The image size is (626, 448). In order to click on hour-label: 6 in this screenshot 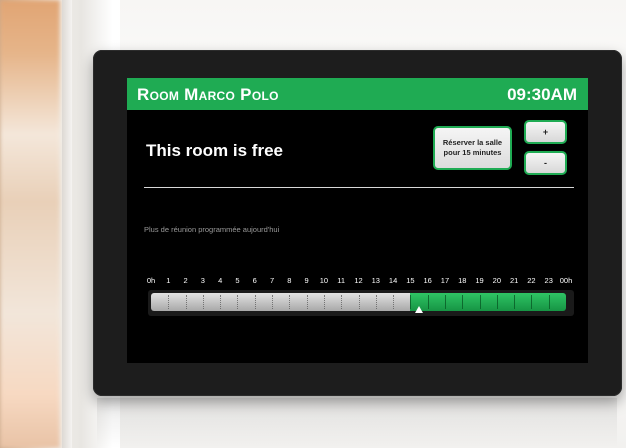, I will do `click(254, 280)`.